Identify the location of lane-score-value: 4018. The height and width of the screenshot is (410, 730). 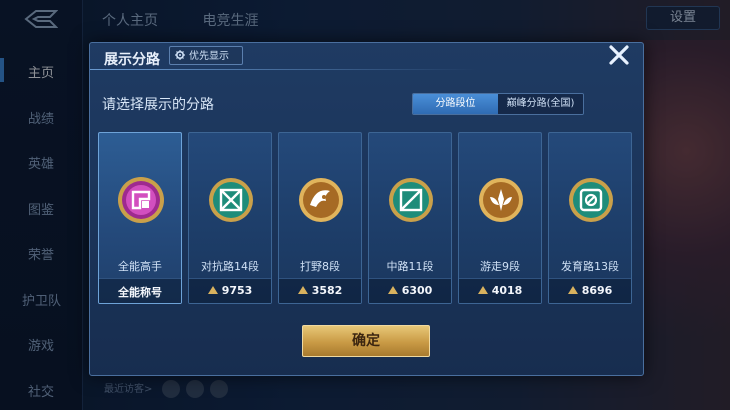
(507, 290).